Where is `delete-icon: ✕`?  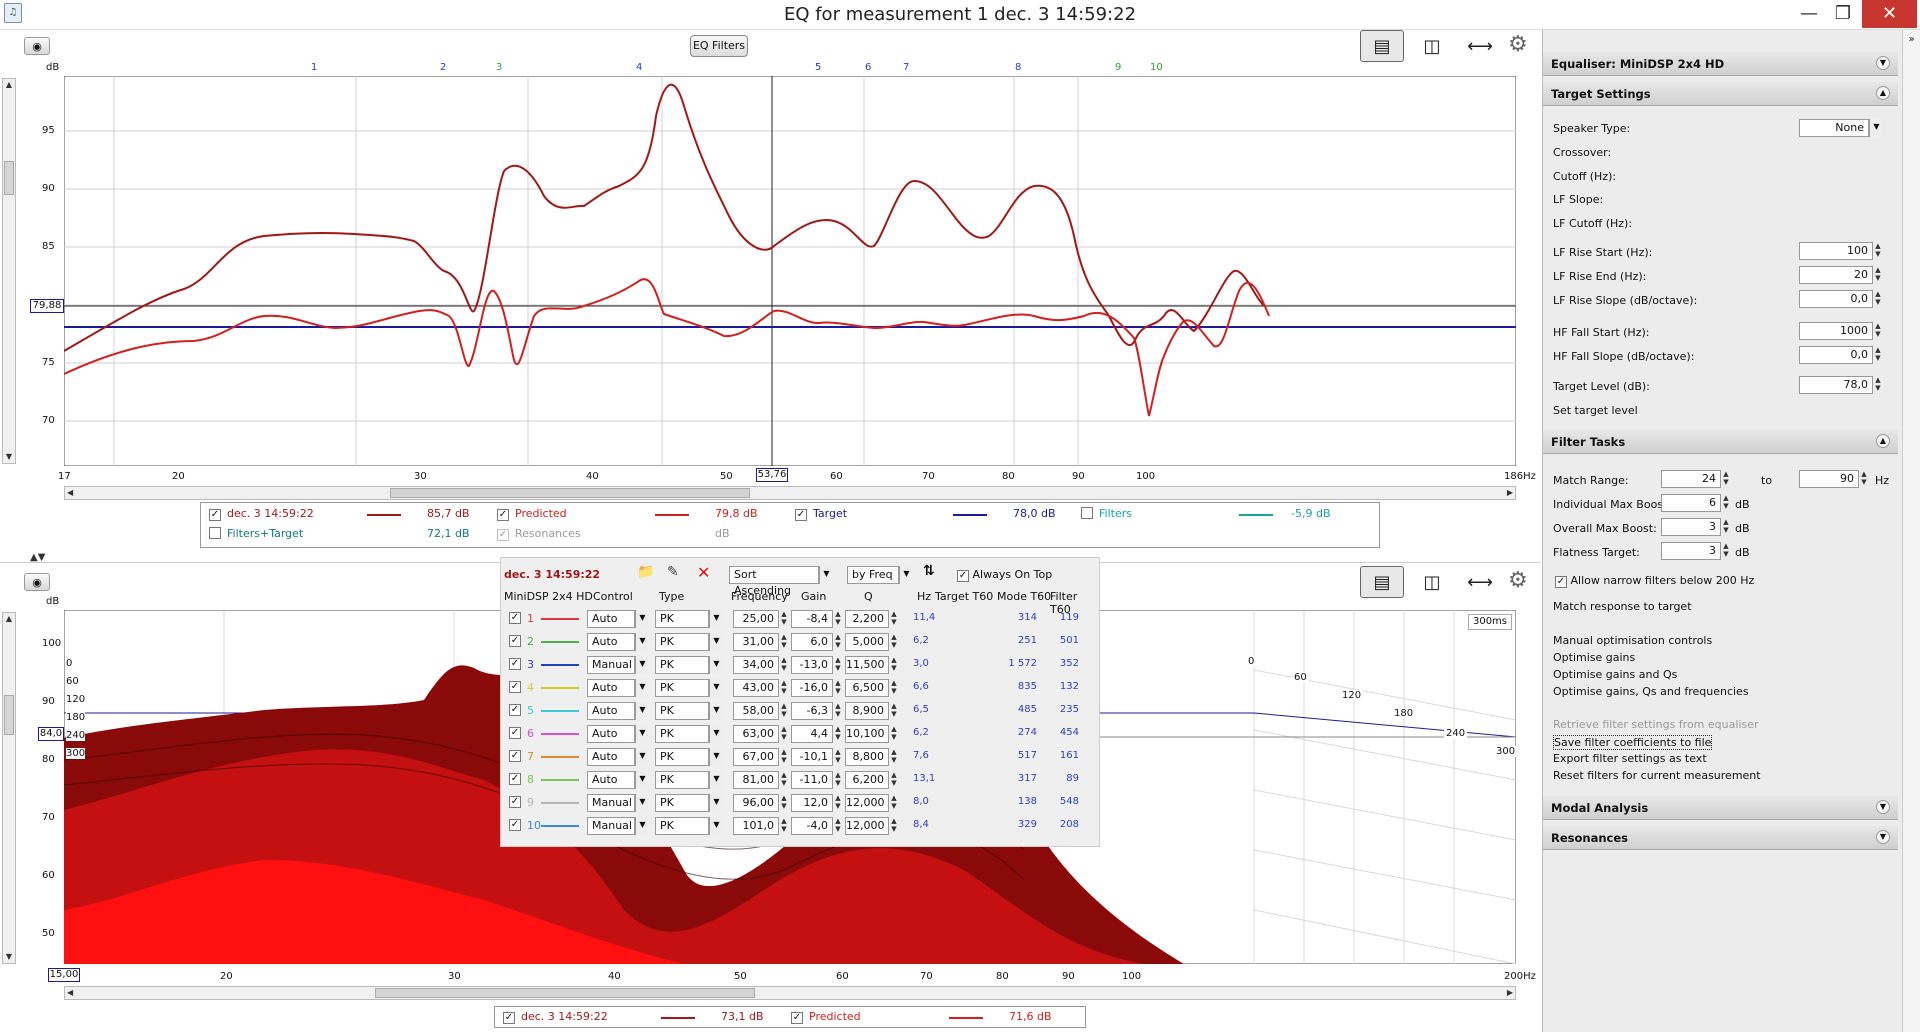
delete-icon: ✕ is located at coordinates (703, 572).